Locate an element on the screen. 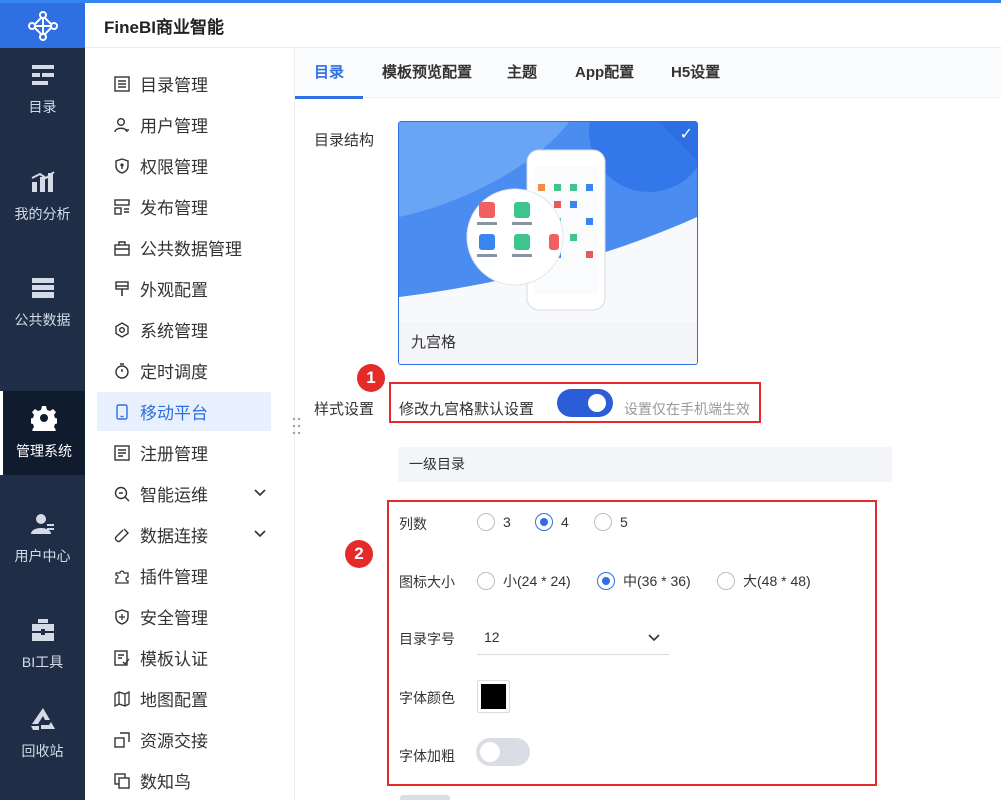 The height and width of the screenshot is (800, 1001). annotation-badge-2: 2 is located at coordinates (359, 554).